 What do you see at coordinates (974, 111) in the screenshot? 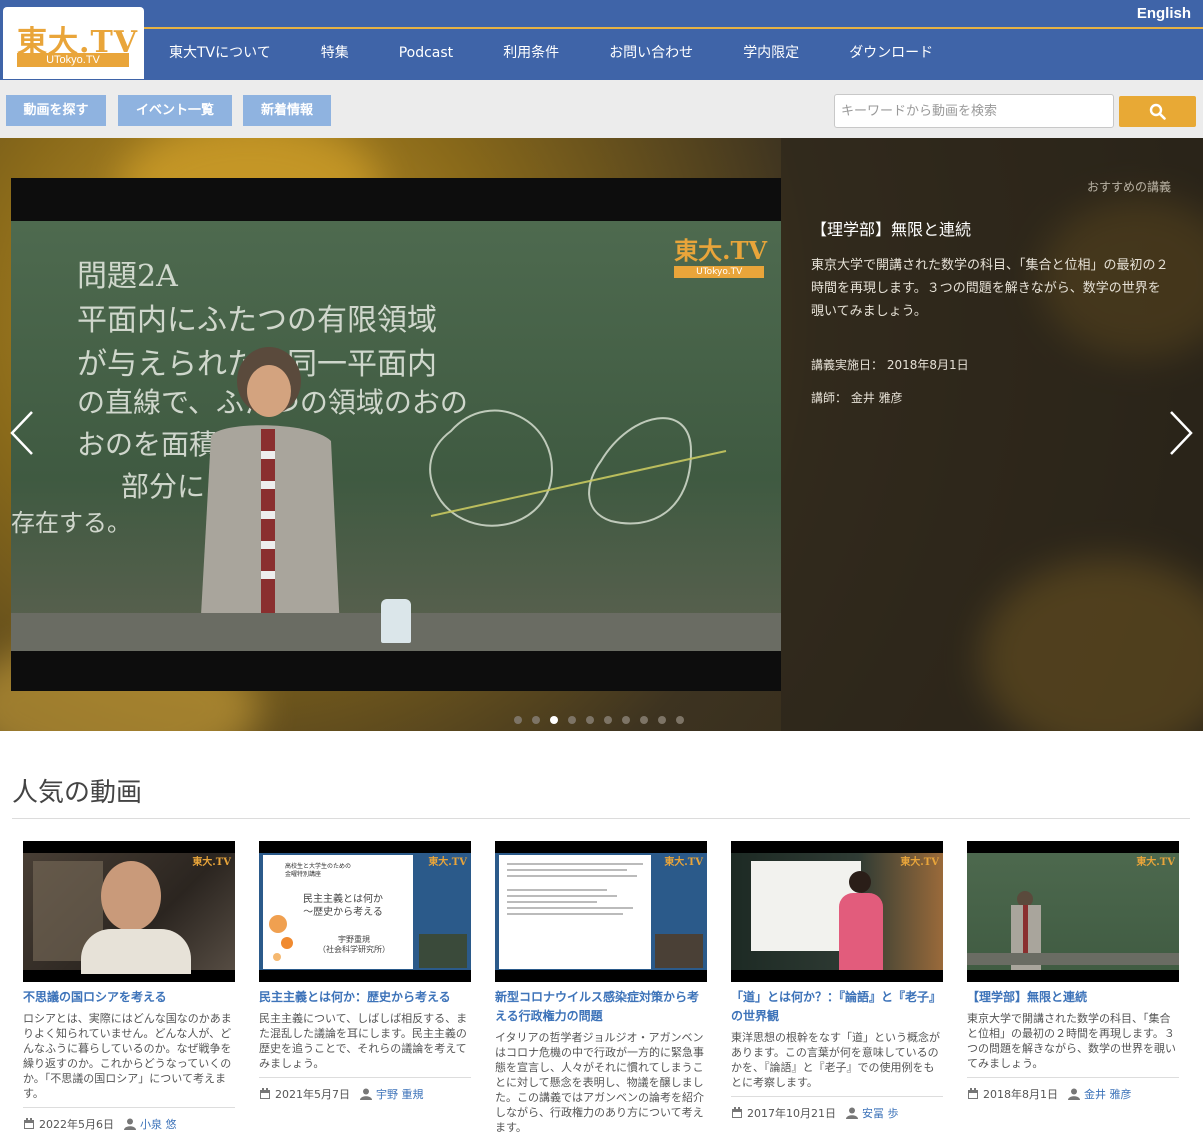
I see `search-input` at bounding box center [974, 111].